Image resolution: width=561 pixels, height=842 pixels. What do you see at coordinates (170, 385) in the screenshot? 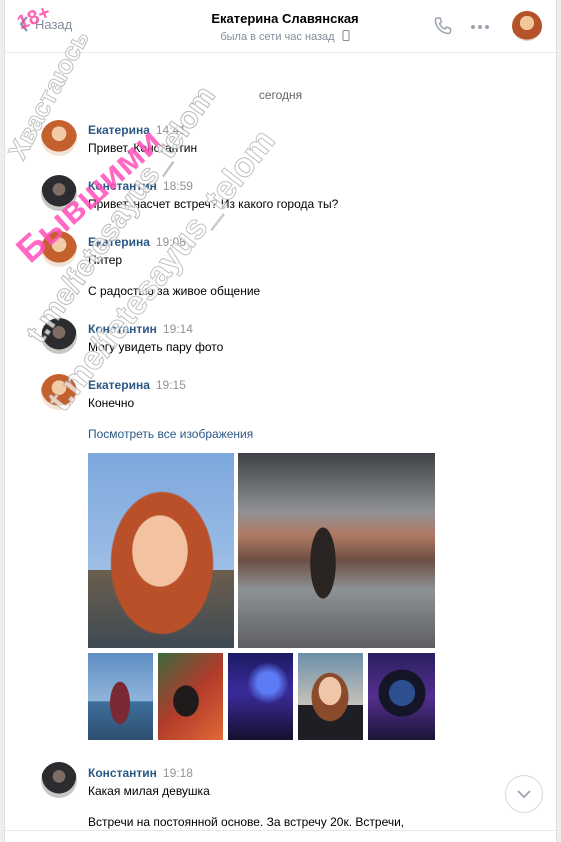
I see `message-time: 19:15` at bounding box center [170, 385].